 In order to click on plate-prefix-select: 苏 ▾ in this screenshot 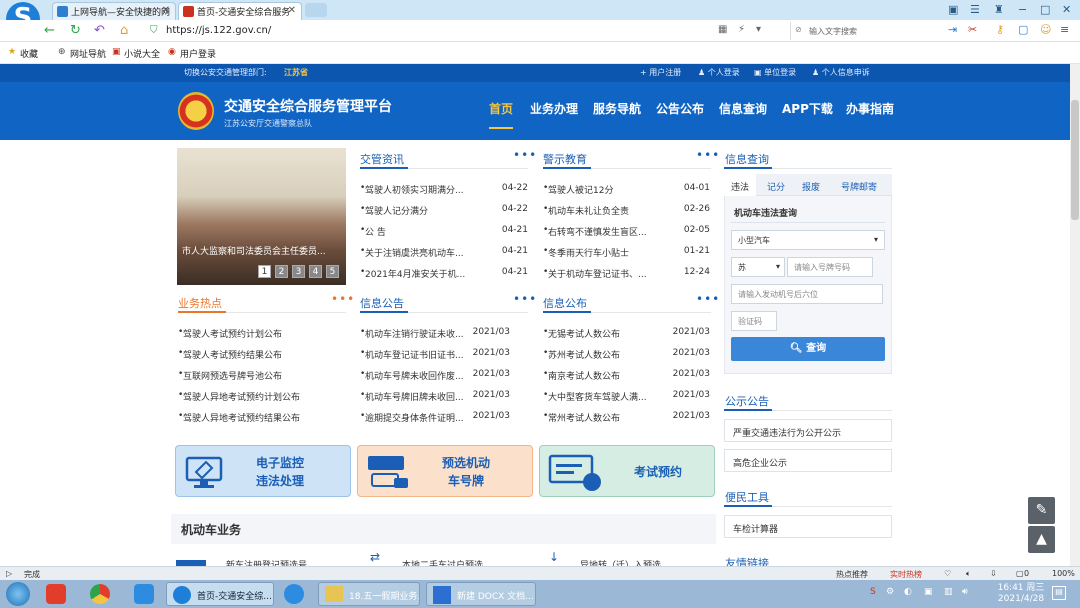, I will do `click(758, 267)`.